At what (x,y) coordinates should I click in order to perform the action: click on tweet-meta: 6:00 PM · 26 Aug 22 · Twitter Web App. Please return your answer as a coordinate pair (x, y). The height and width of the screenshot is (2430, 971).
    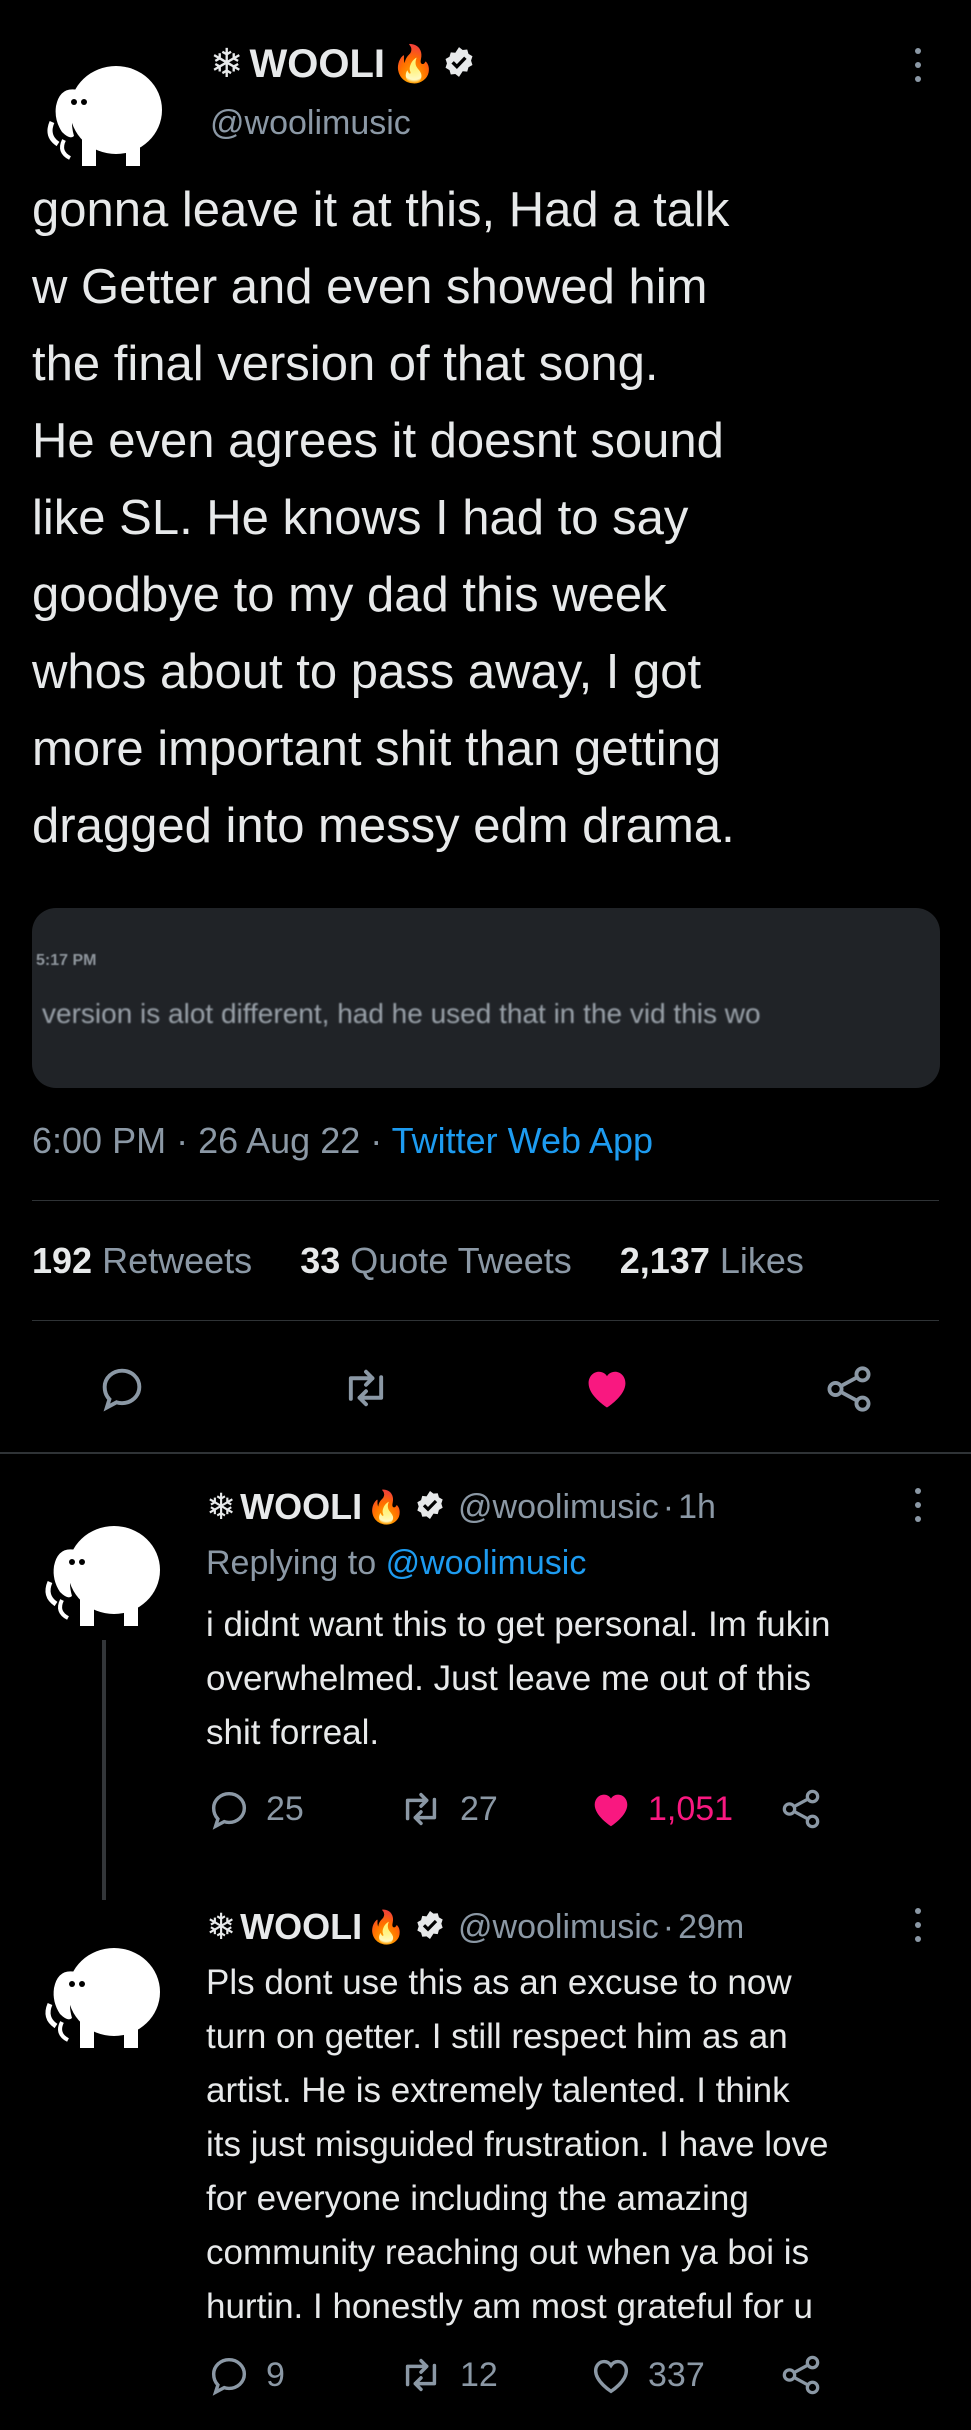
    Looking at the image, I should click on (343, 1140).